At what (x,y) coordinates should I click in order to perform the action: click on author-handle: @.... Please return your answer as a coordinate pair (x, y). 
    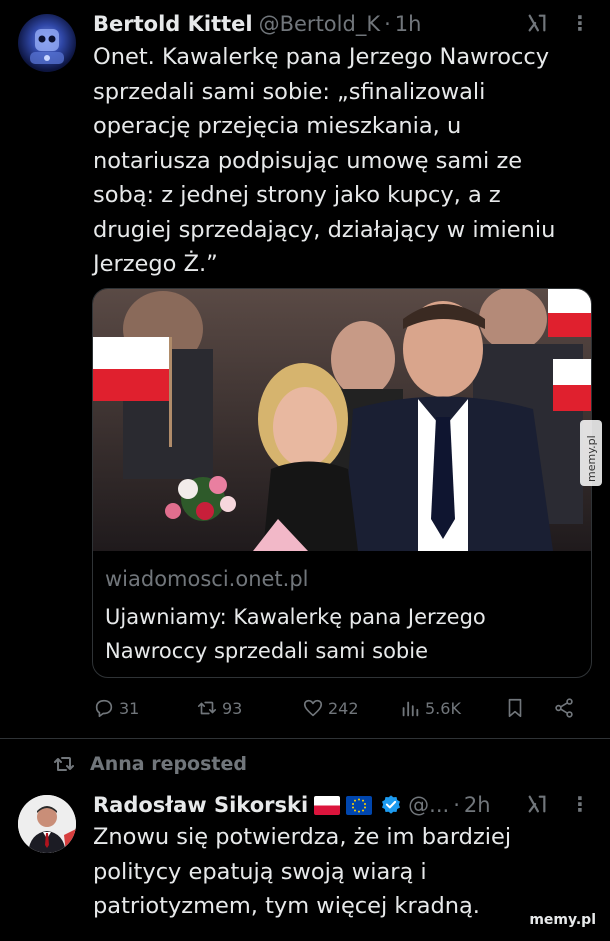
    Looking at the image, I should click on (428, 805).